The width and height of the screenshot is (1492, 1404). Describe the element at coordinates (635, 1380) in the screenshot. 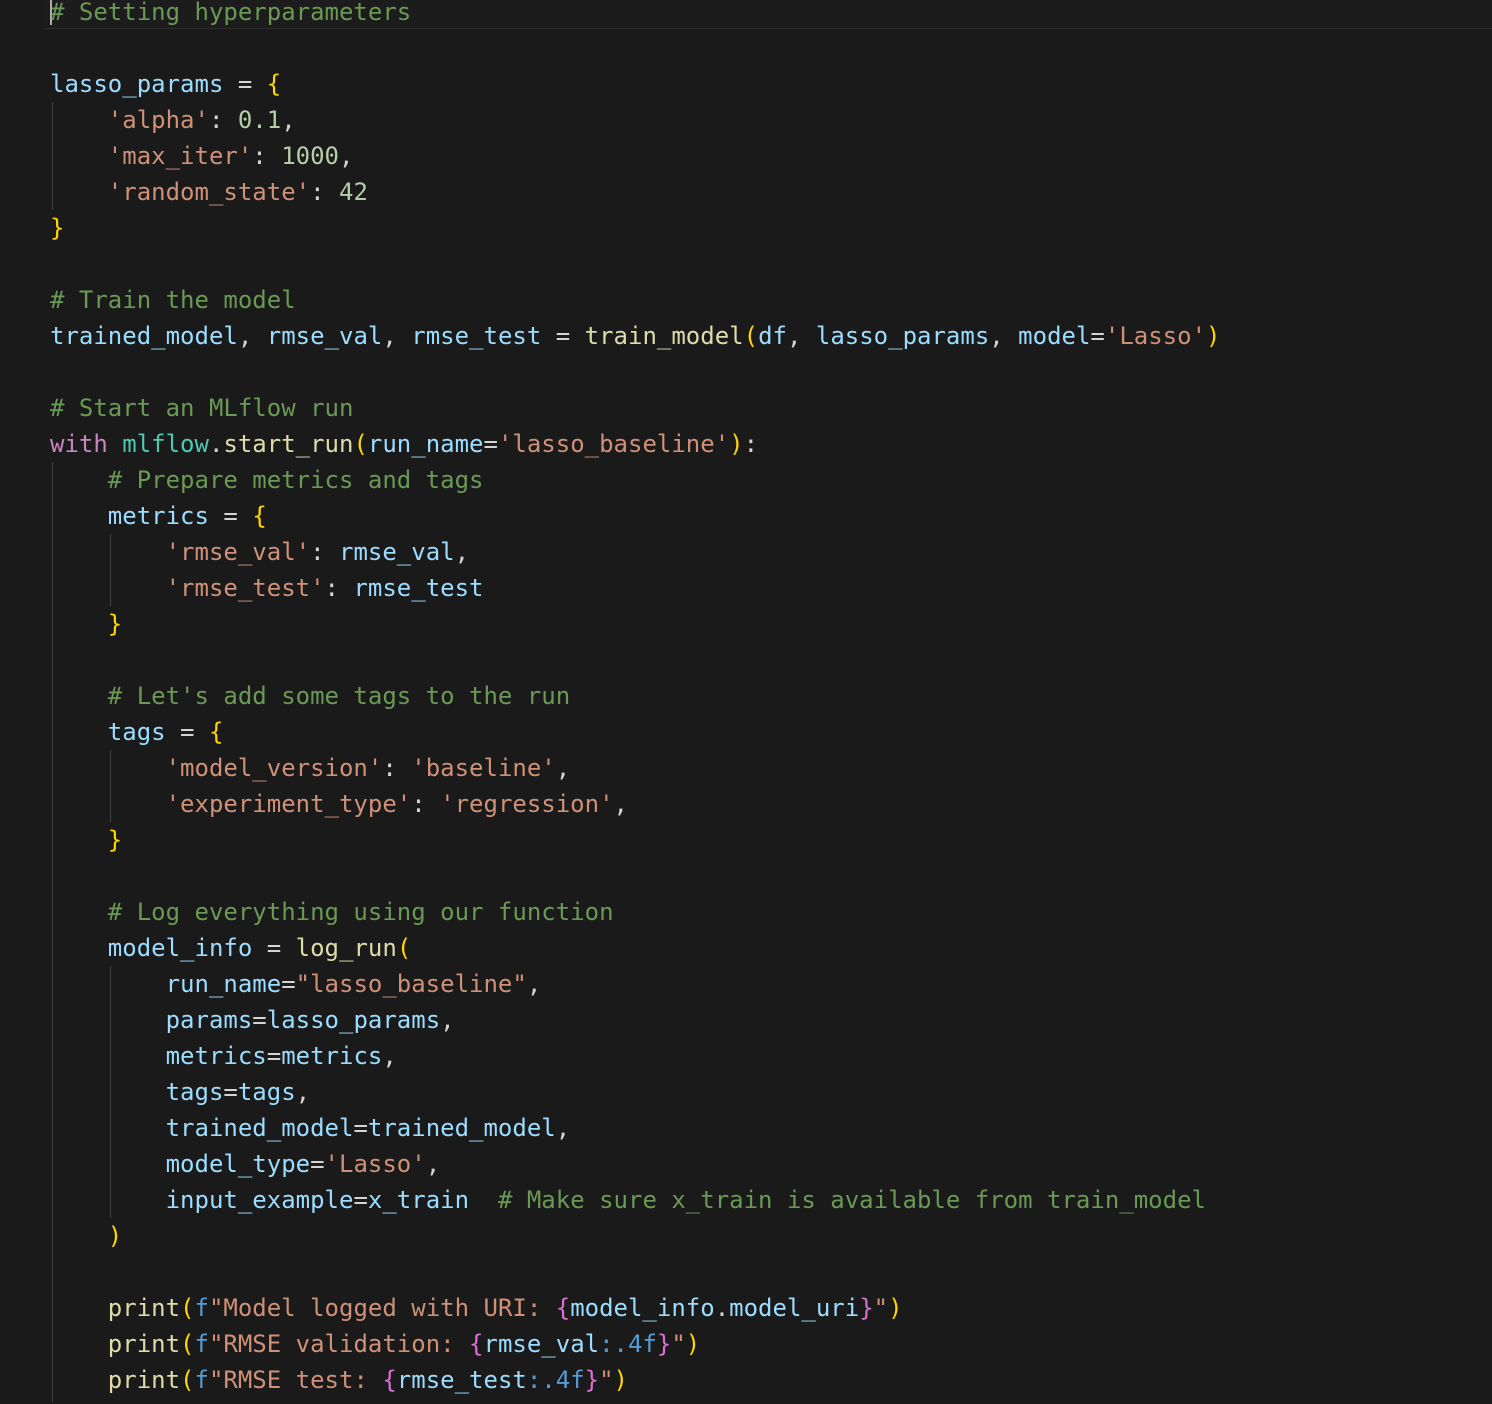

I see `code-line: print(f"RMSE test: {rmse_test:.4f}")` at that location.